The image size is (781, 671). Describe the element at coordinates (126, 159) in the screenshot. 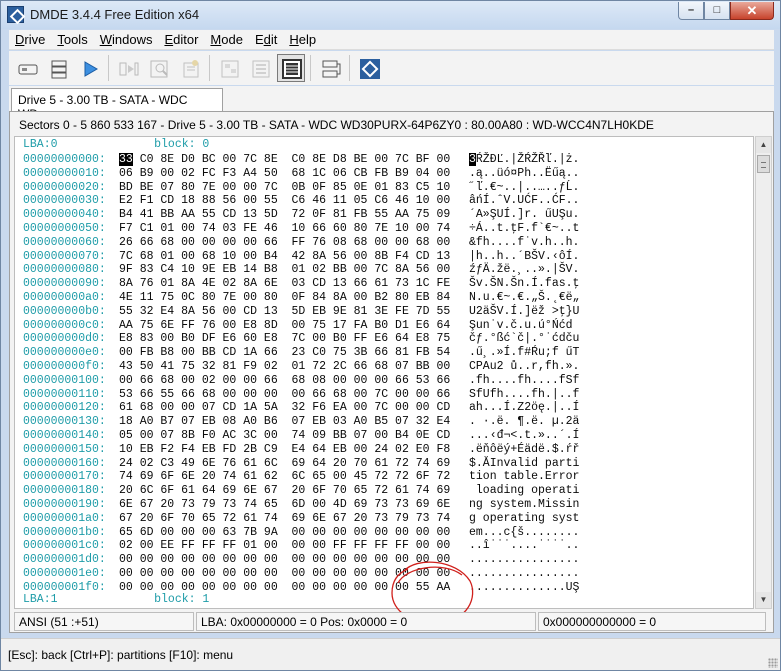

I see `cursor-byte: 33` at that location.